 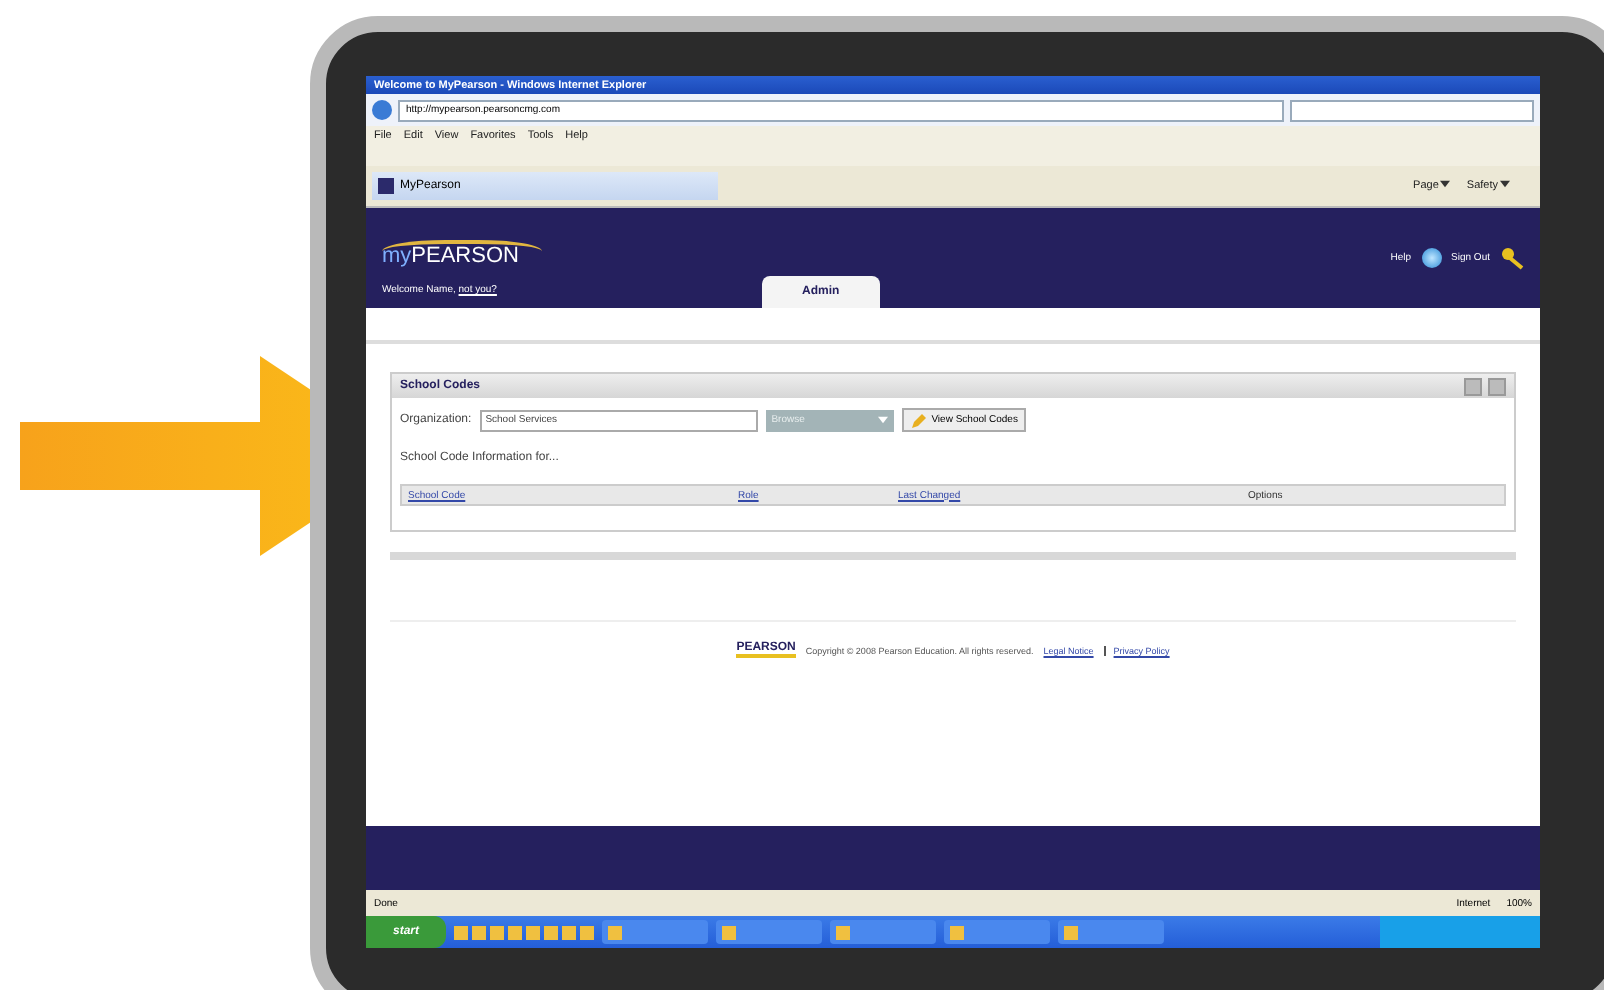 What do you see at coordinates (1473, 386) in the screenshot?
I see `help-icon` at bounding box center [1473, 386].